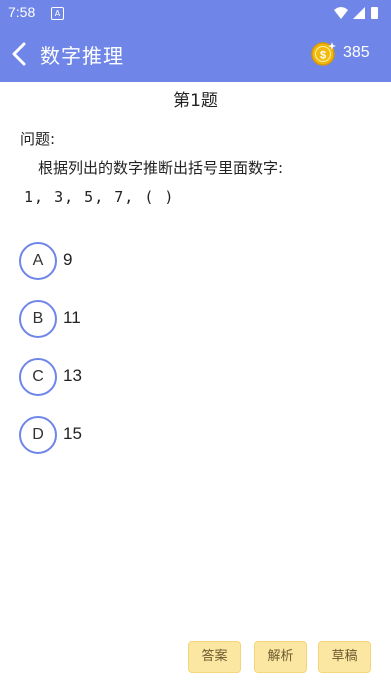  Describe the element at coordinates (359, 13) in the screenshot. I see `signal-icon` at that location.